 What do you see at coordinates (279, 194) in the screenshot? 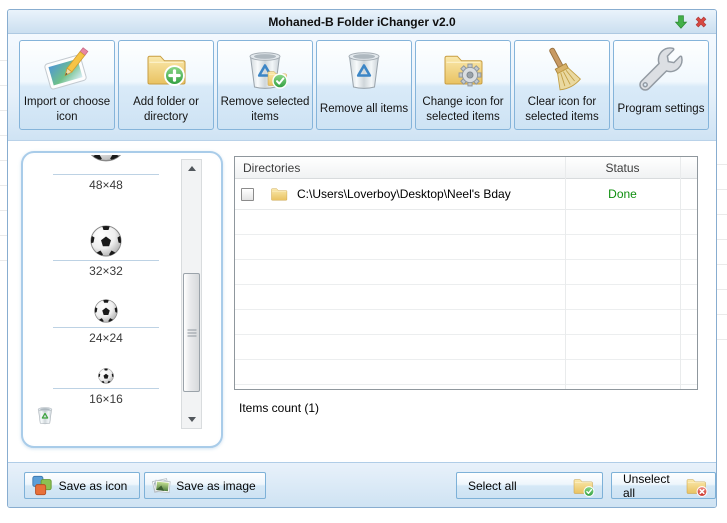
I see `folder-icon` at bounding box center [279, 194].